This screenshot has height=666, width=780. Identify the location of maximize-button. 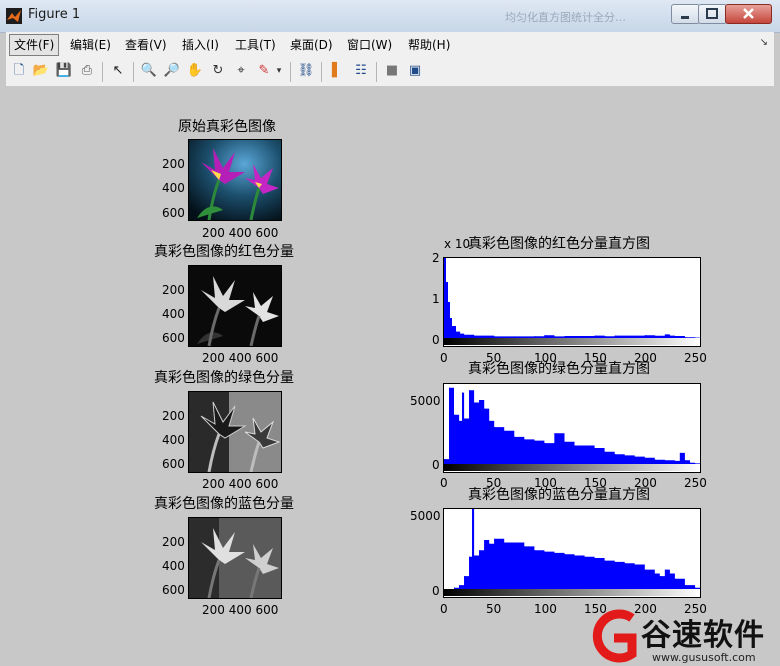
(712, 14).